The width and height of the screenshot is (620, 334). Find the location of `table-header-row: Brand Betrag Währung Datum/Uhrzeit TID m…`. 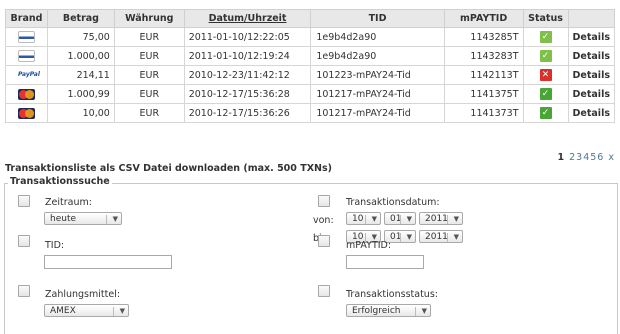

table-header-row: Brand Betrag Währung Datum/Uhrzeit TID m… is located at coordinates (310, 18).